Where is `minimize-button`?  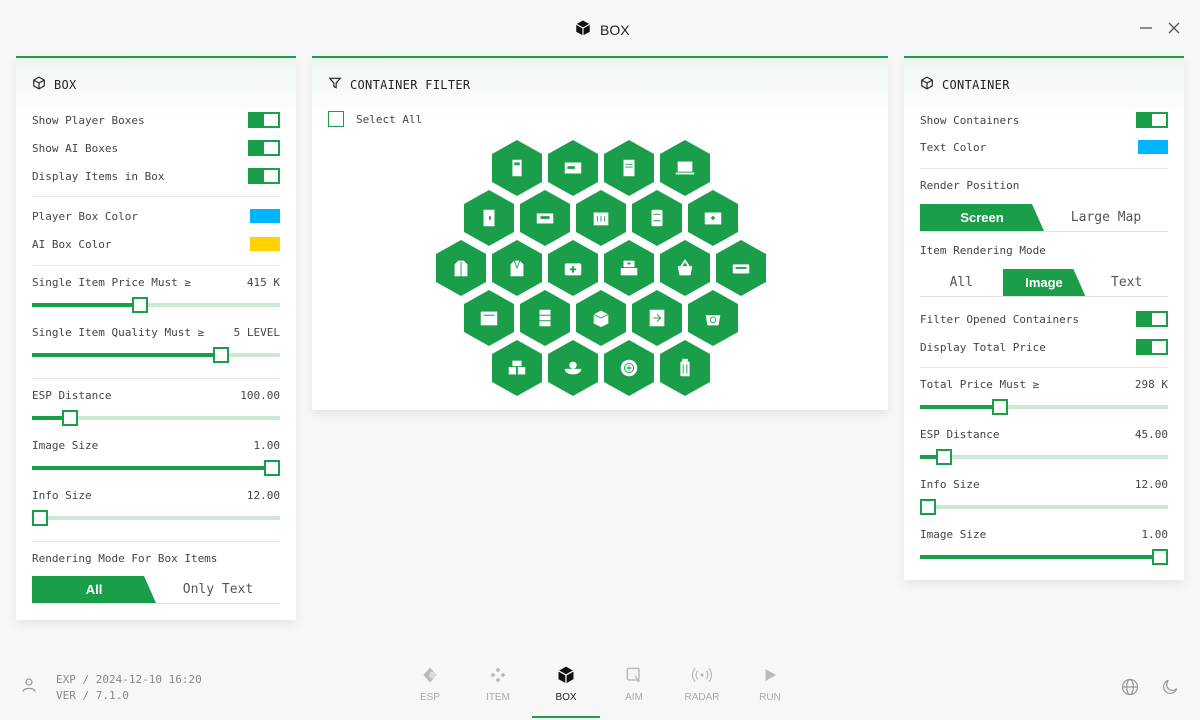 minimize-button is located at coordinates (1146, 28).